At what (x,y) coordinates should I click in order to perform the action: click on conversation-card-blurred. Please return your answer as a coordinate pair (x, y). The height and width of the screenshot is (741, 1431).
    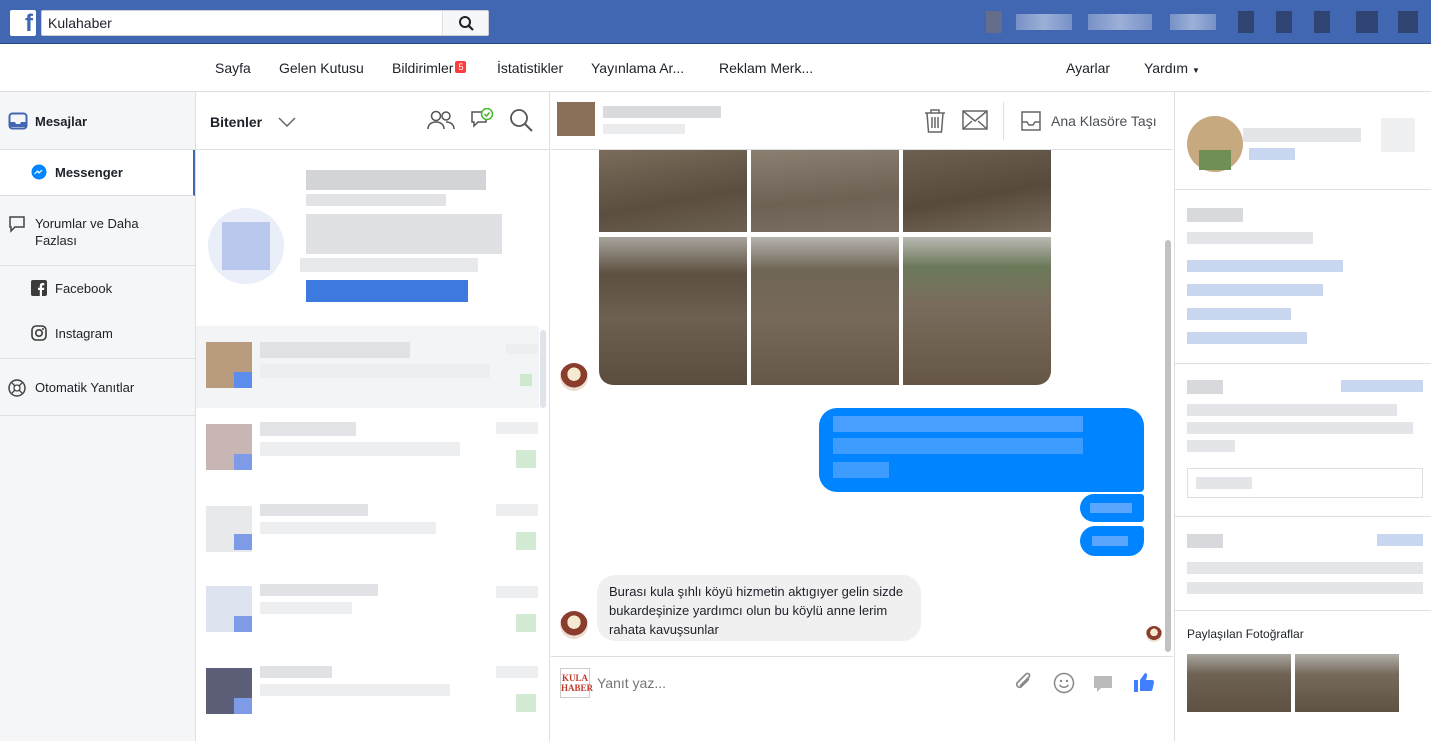
    Looking at the image, I should click on (367, 238).